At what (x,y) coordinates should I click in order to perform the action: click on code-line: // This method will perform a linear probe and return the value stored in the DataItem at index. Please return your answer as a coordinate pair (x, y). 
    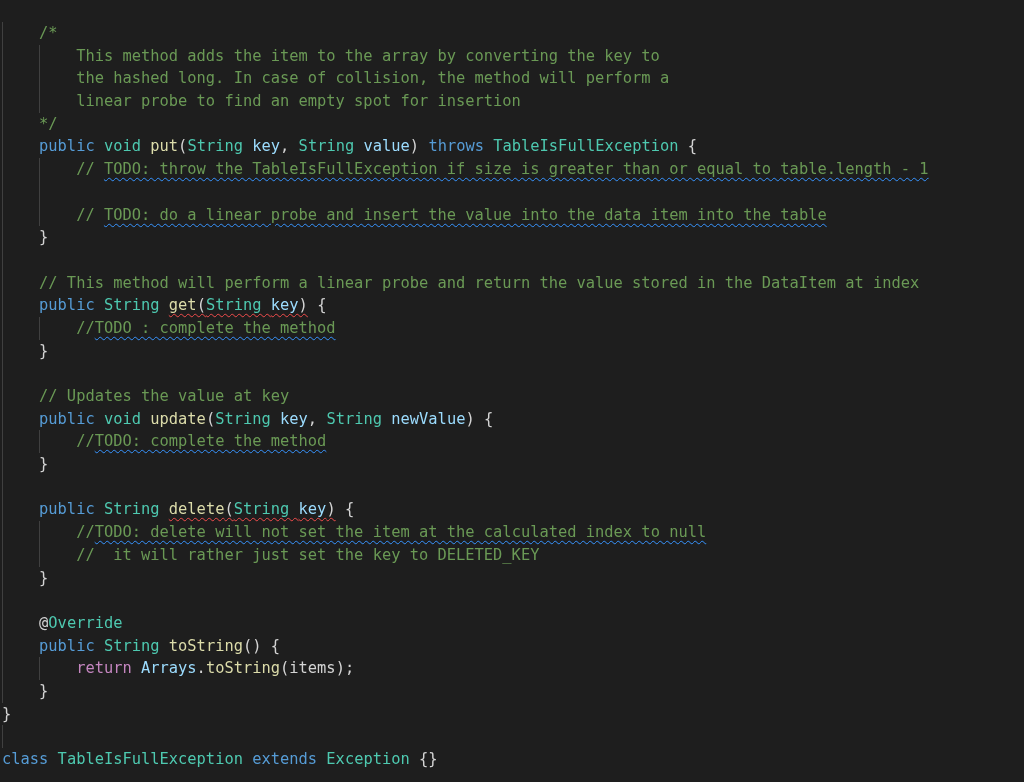
    Looking at the image, I should click on (513, 283).